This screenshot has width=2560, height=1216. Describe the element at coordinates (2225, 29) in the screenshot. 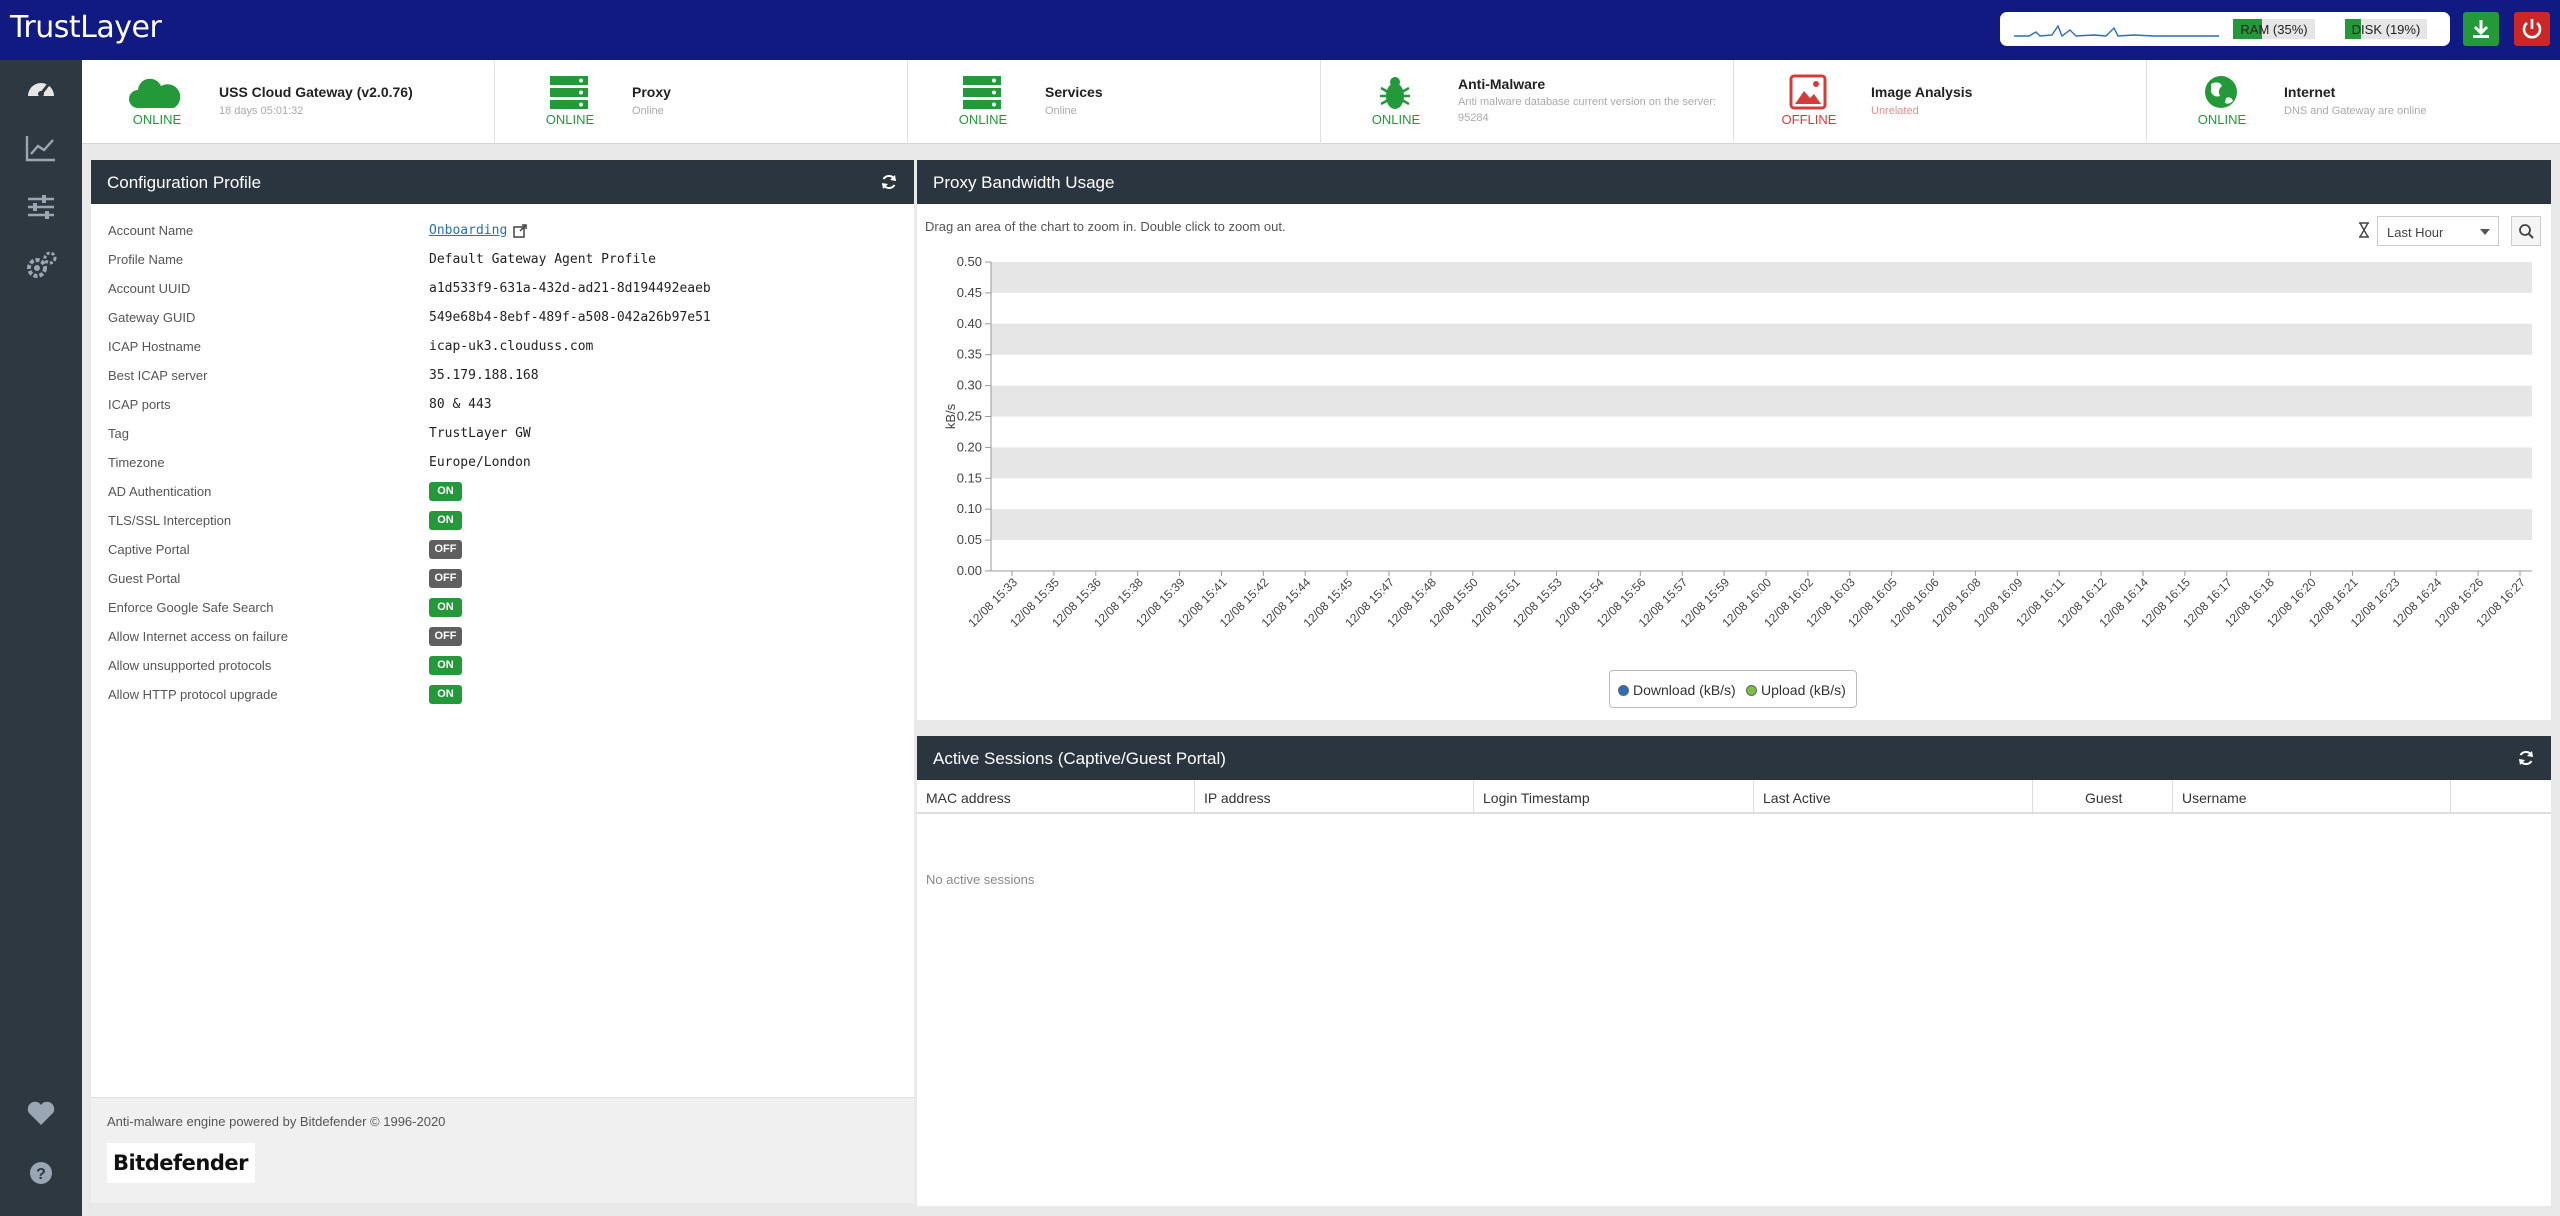

I see `resource-usage-widget: RAM (35%) DISK (19%)` at that location.